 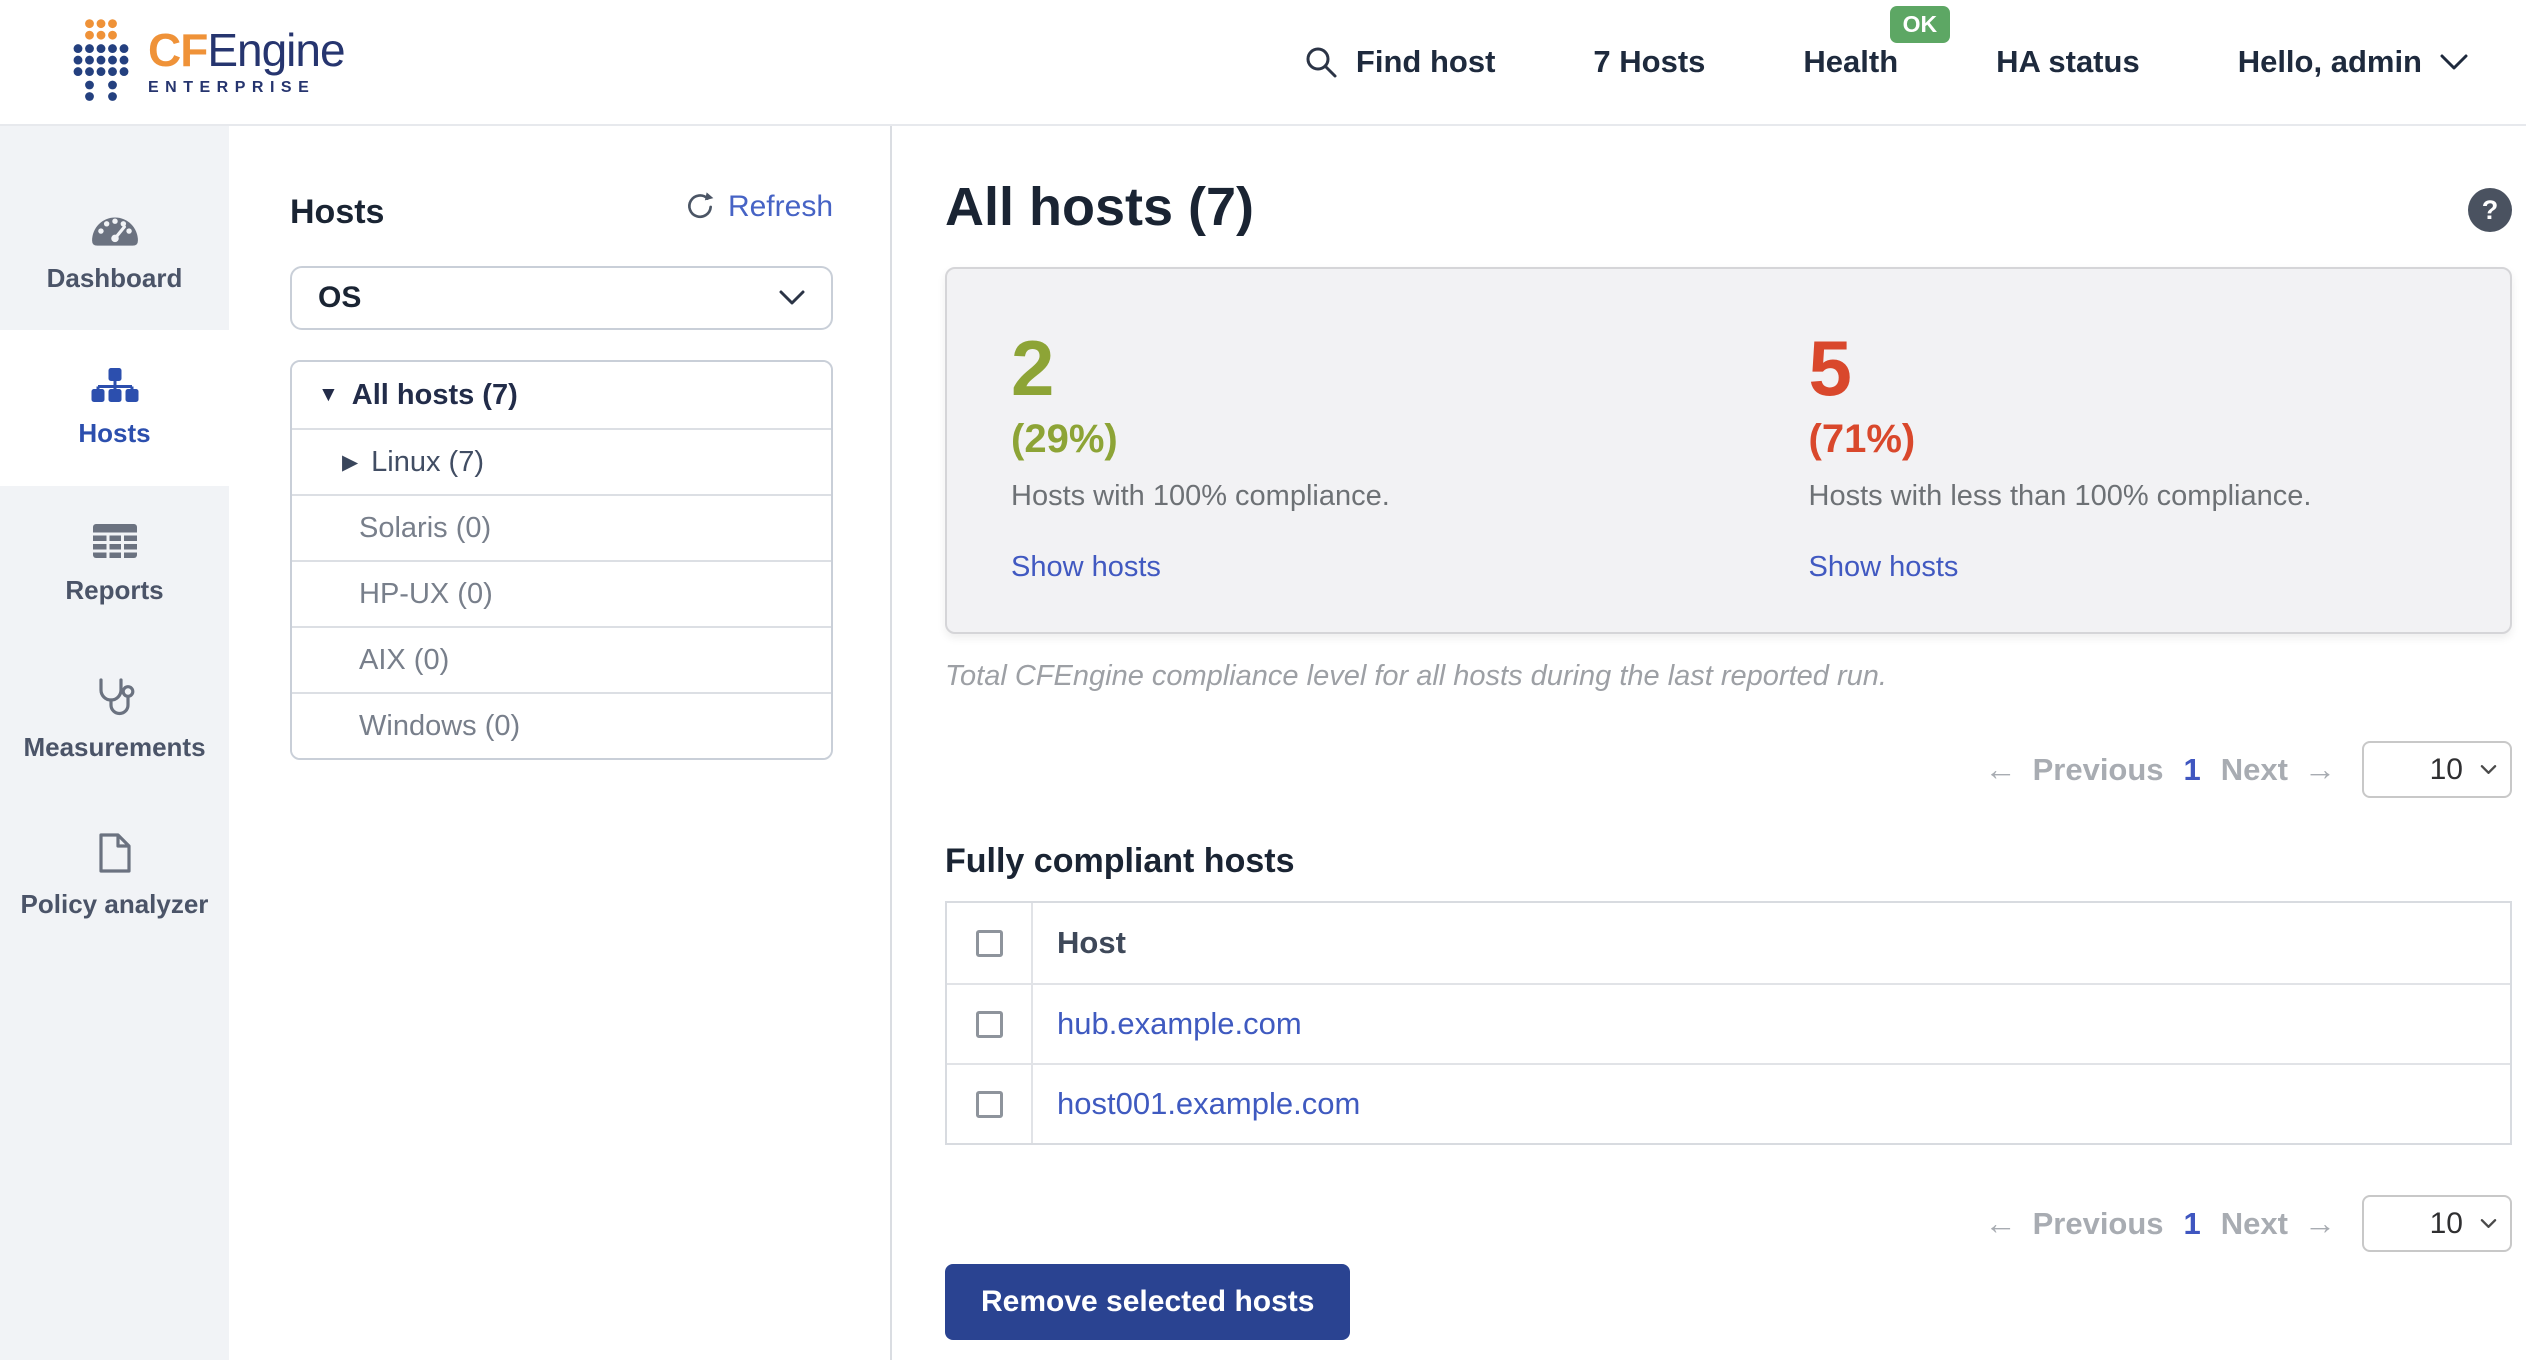 What do you see at coordinates (561, 593) in the screenshot?
I see `tree-item-hpux: HP-UX (0)` at bounding box center [561, 593].